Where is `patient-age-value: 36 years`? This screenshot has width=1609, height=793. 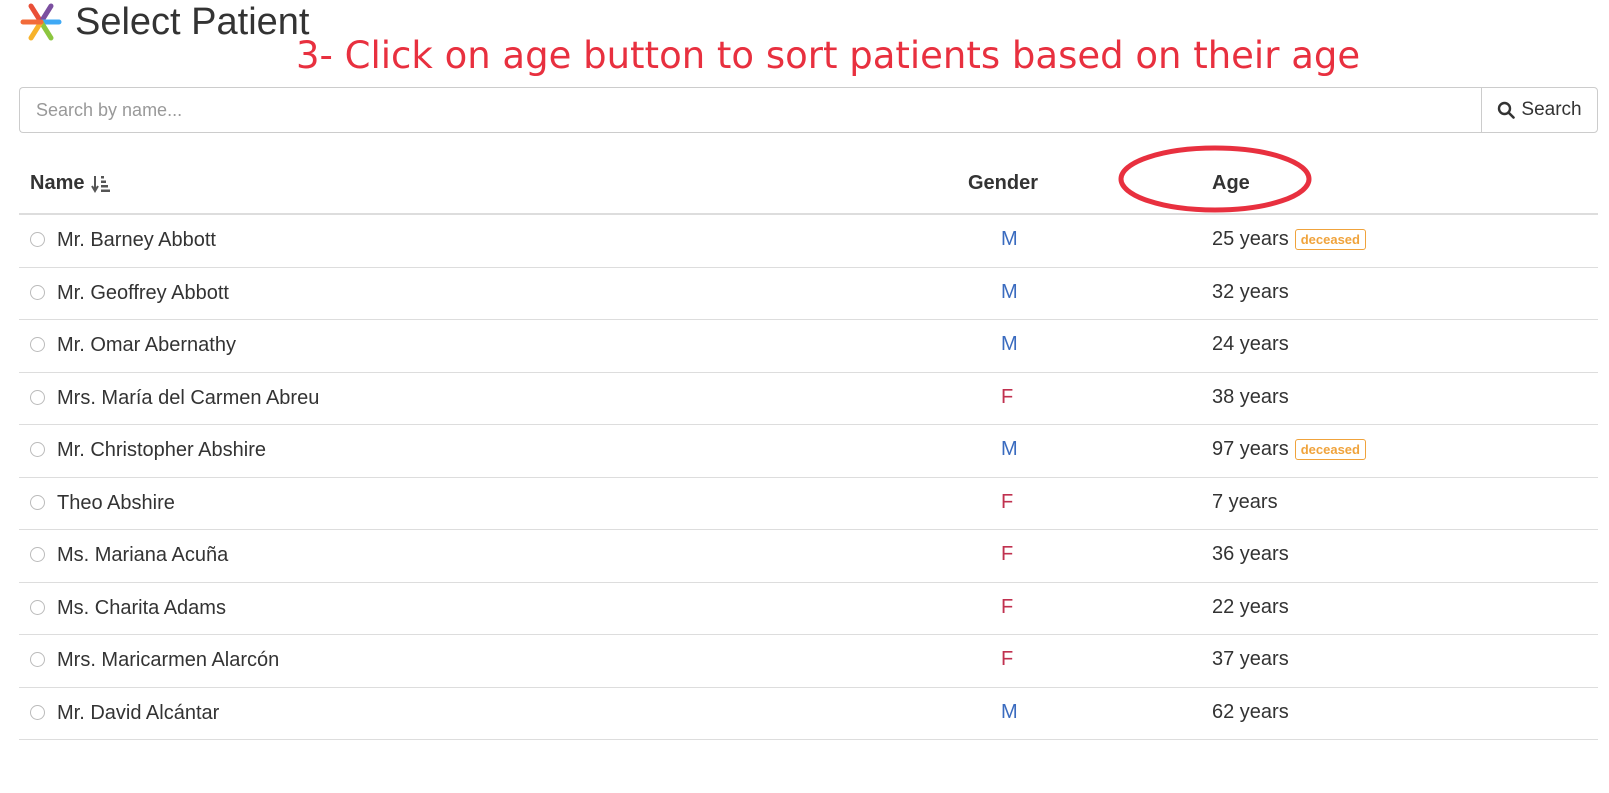 patient-age-value: 36 years is located at coordinates (1250, 554).